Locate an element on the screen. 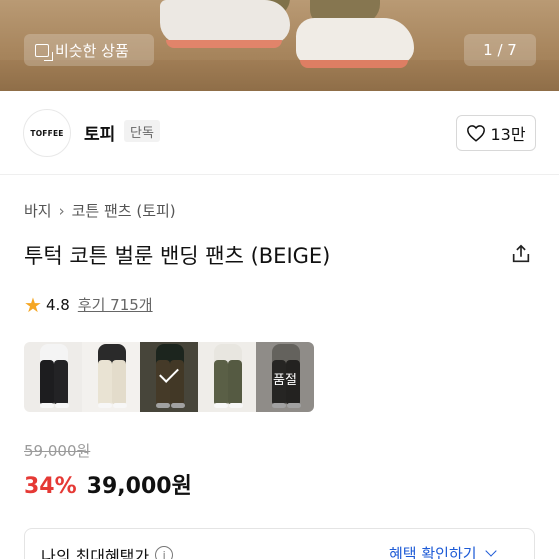 The height and width of the screenshot is (559, 559). like-button: 13만 is located at coordinates (496, 133).